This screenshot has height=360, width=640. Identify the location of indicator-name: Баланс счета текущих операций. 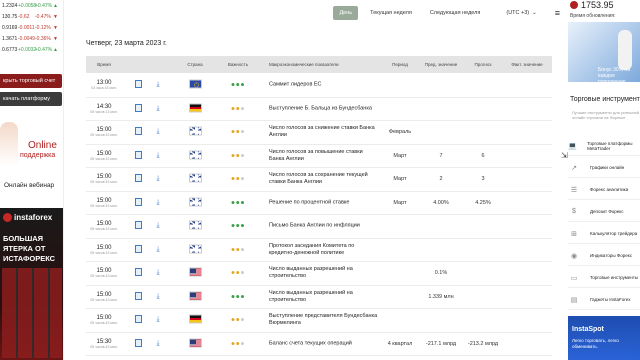
(324, 343).